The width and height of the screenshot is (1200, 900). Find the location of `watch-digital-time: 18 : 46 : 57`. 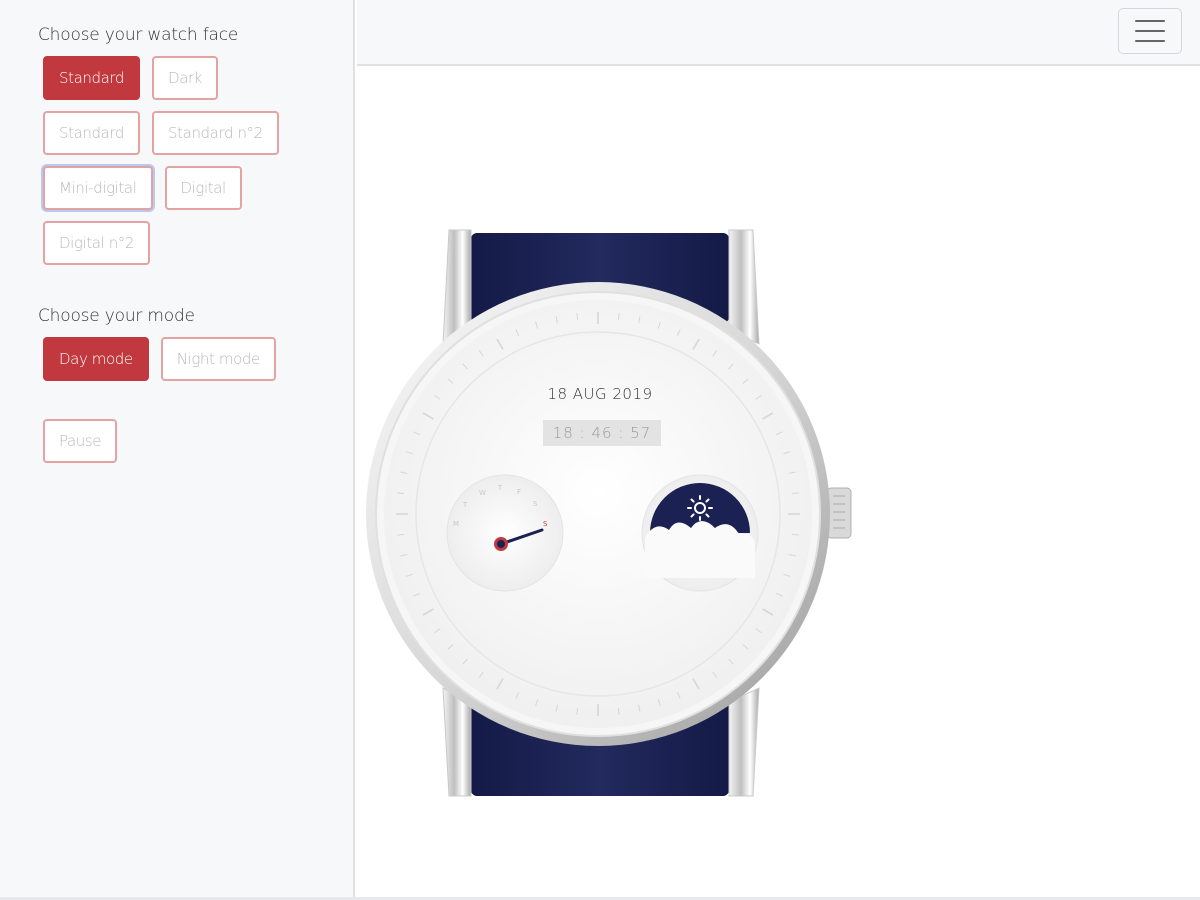

watch-digital-time: 18 : 46 : 57 is located at coordinates (602, 433).